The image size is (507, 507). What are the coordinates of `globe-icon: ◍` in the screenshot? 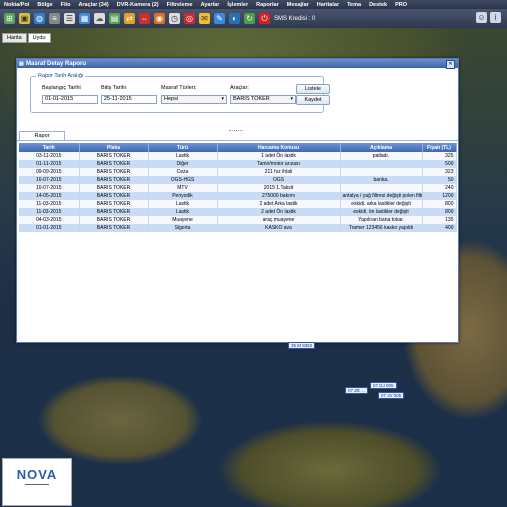 It's located at (39, 18).